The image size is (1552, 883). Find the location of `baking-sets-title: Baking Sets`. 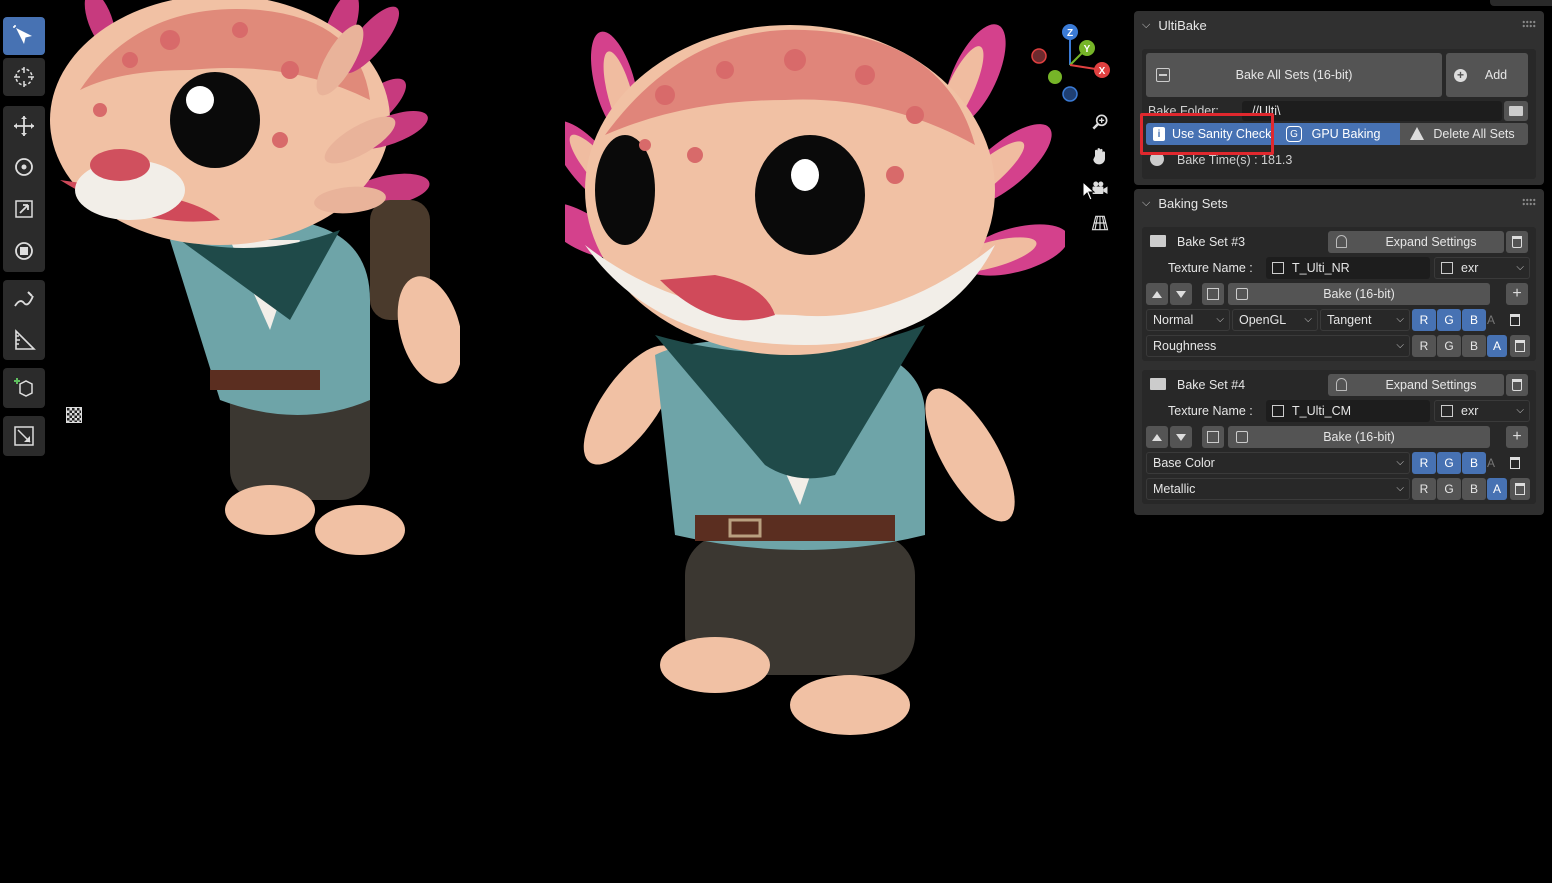

baking-sets-title: Baking Sets is located at coordinates (1193, 203).